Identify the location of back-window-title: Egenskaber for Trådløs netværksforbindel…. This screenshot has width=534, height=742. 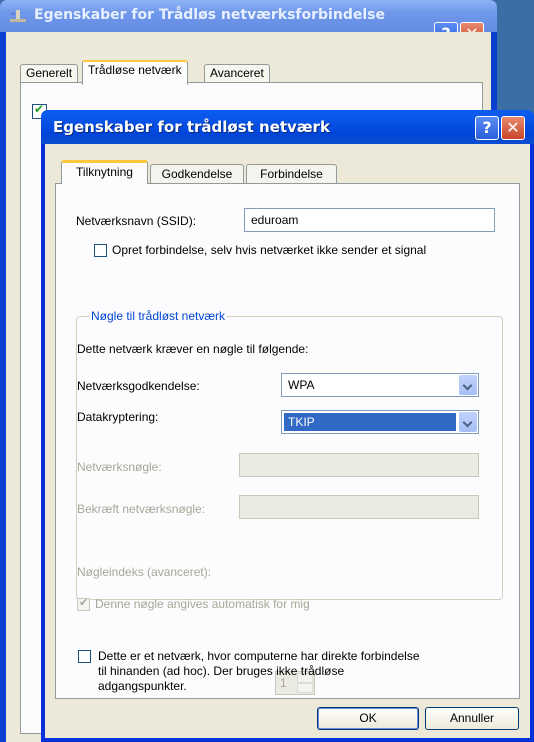
(209, 15).